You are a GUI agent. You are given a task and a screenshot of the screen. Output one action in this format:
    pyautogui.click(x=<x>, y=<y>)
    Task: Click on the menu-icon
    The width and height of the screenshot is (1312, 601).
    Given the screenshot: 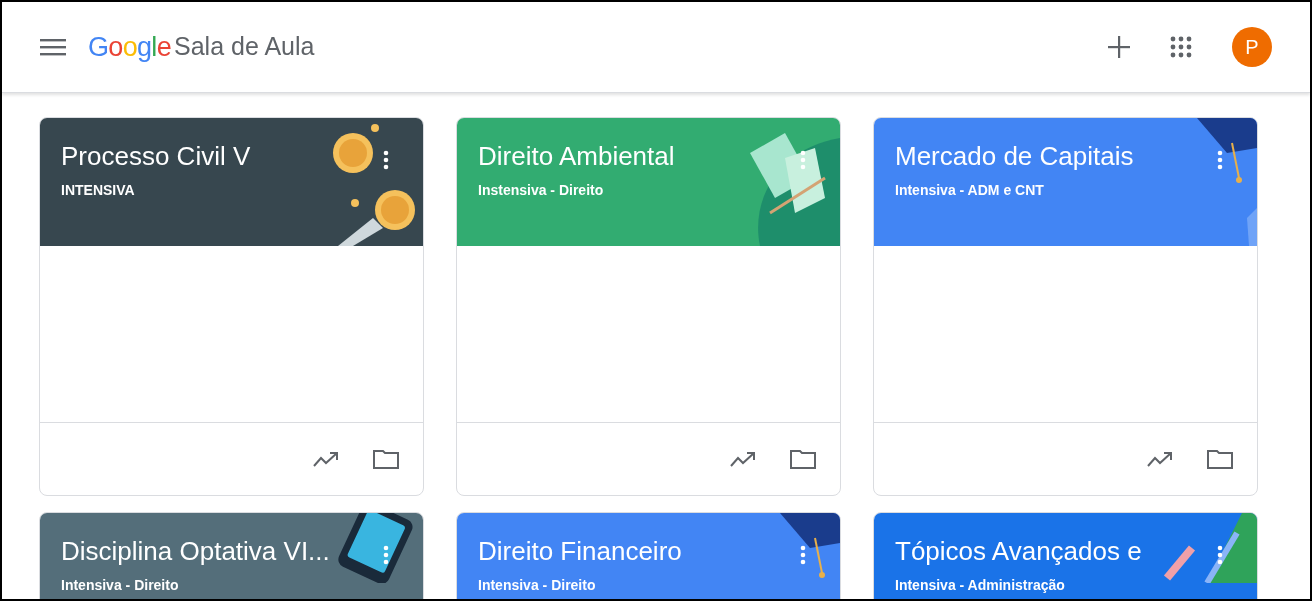 What is the action you would take?
    pyautogui.click(x=53, y=47)
    